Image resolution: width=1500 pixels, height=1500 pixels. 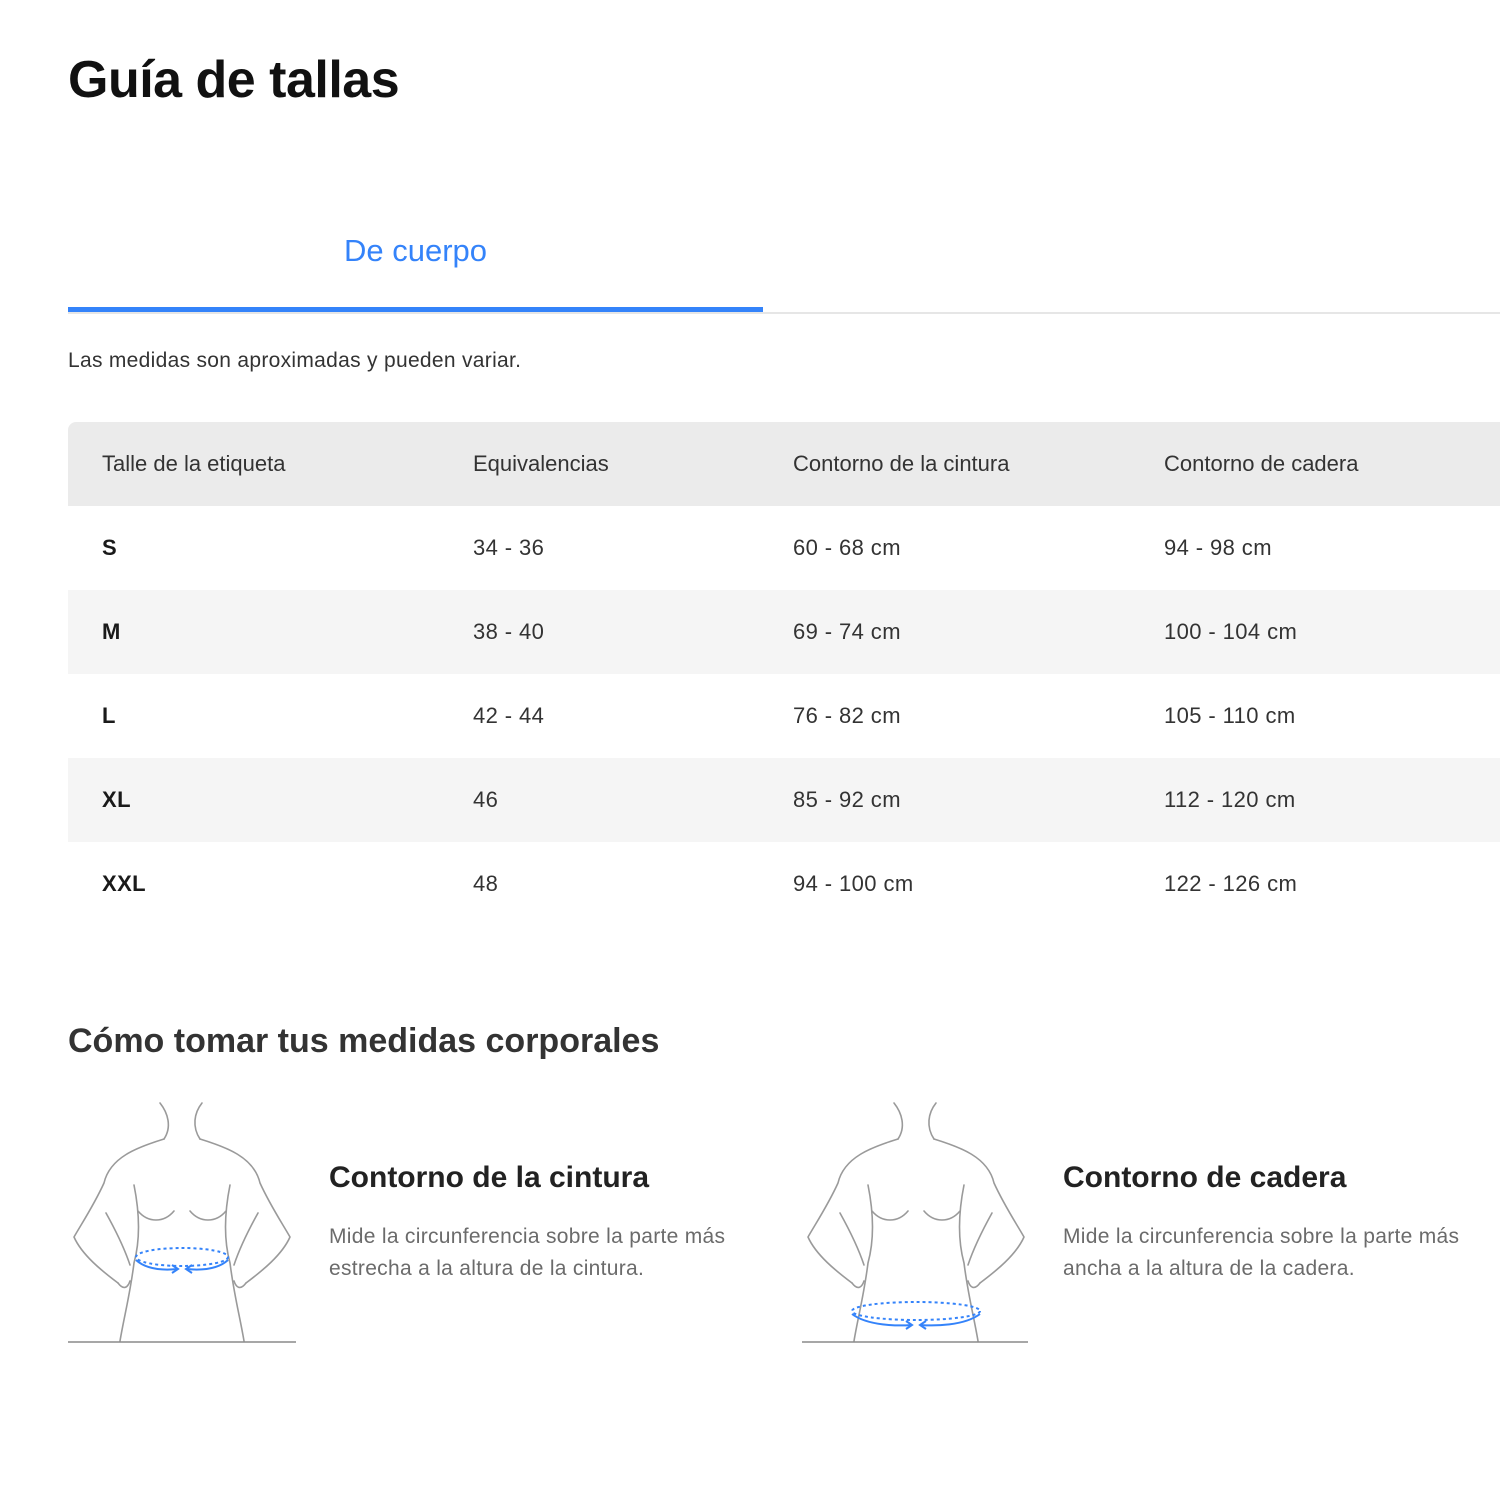 What do you see at coordinates (784, 548) in the screenshot?
I see `table-row: S 34 - 36 60 - 68 cm 94 - 98 cm` at bounding box center [784, 548].